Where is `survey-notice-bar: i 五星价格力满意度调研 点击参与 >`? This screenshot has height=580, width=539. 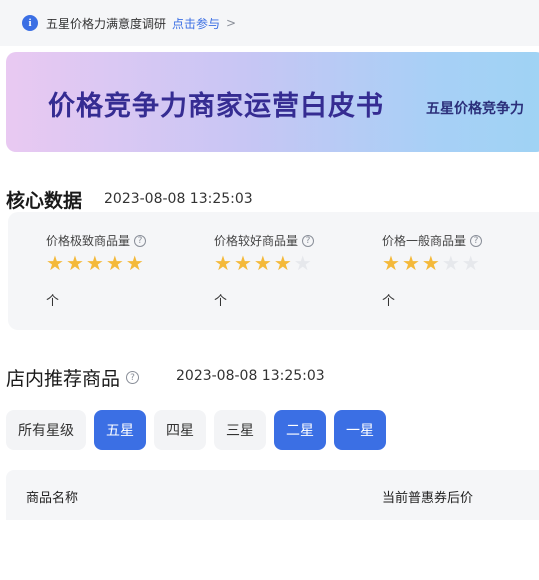
survey-notice-bar: i 五星价格力满意度调研 点击参与 > is located at coordinates (269, 23).